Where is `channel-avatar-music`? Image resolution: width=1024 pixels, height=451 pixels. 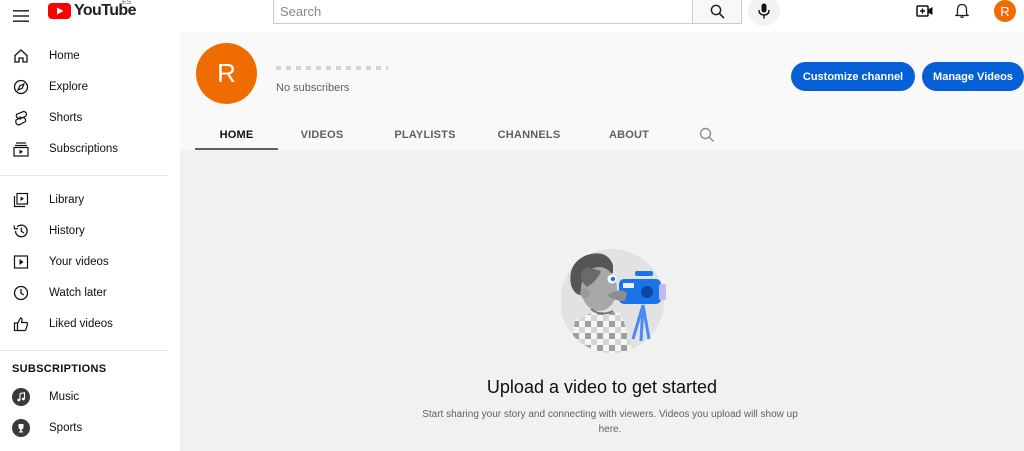
channel-avatar-music is located at coordinates (21, 397).